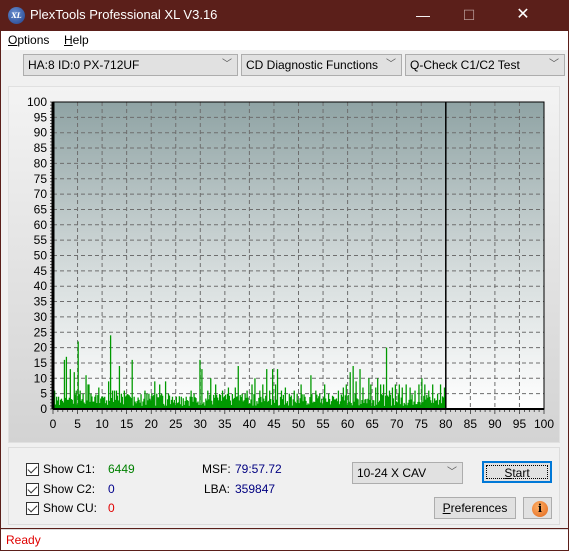 The height and width of the screenshot is (551, 569). What do you see at coordinates (41, 179) in the screenshot?
I see `y-tick-label: 75` at bounding box center [41, 179].